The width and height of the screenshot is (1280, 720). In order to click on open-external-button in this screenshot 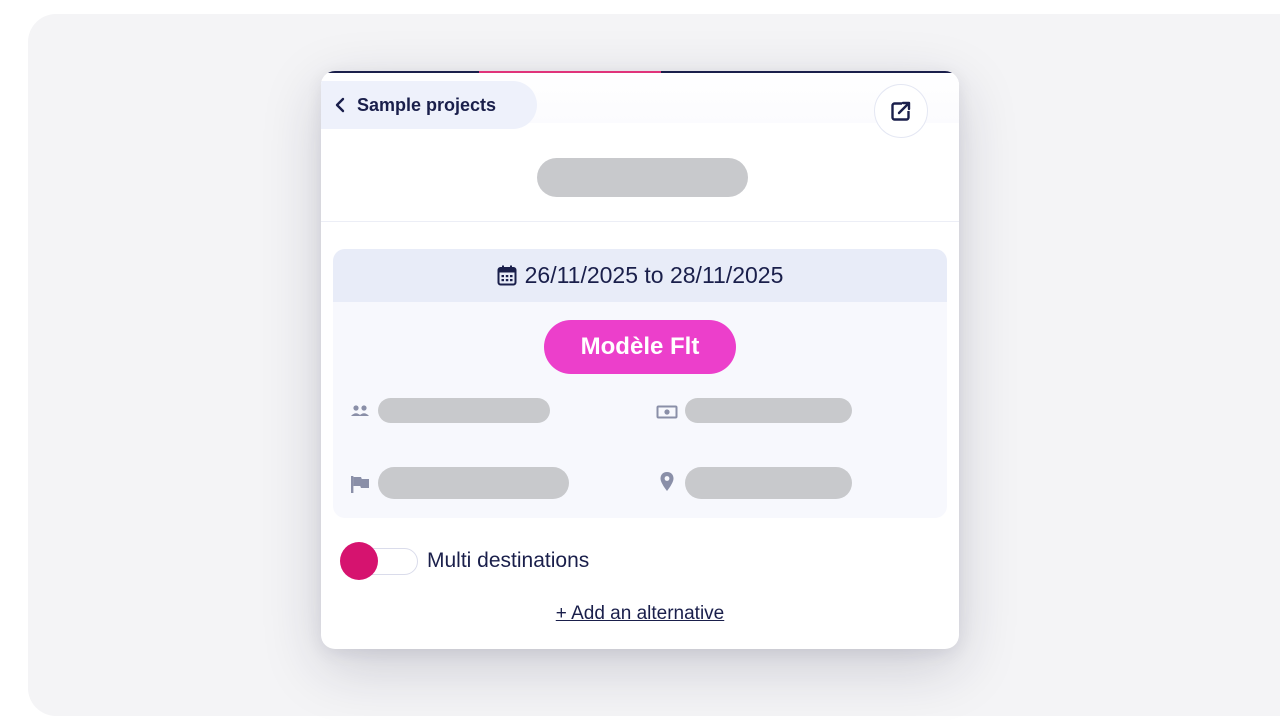, I will do `click(901, 111)`.